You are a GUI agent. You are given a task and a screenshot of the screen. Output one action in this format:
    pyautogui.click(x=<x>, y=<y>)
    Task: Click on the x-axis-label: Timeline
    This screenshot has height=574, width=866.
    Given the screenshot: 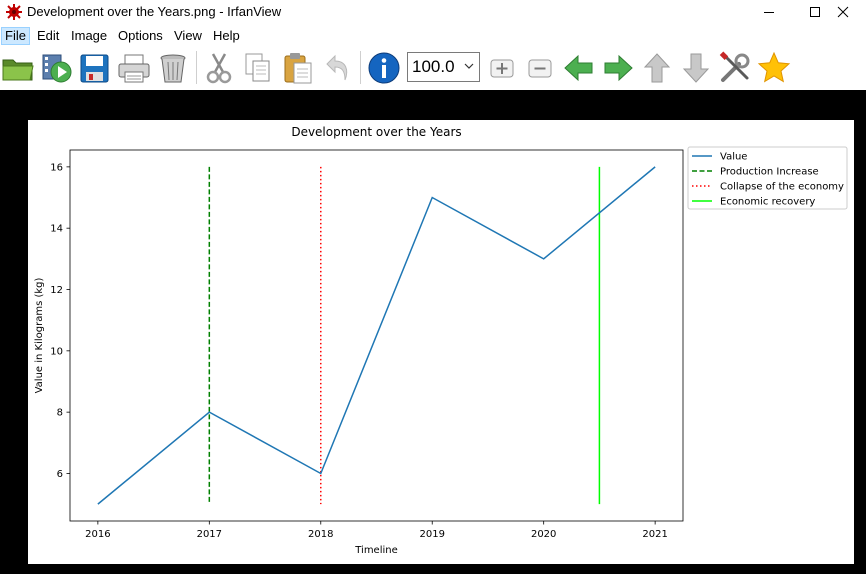 What is the action you would take?
    pyautogui.click(x=376, y=550)
    